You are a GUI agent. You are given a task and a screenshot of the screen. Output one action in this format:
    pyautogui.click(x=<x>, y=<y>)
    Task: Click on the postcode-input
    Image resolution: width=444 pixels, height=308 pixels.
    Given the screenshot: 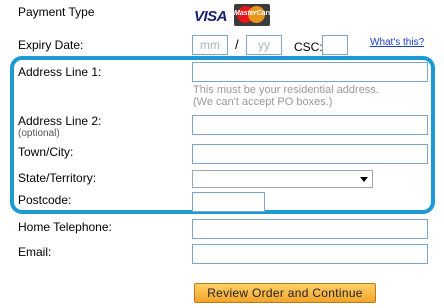 What is the action you would take?
    pyautogui.click(x=228, y=202)
    